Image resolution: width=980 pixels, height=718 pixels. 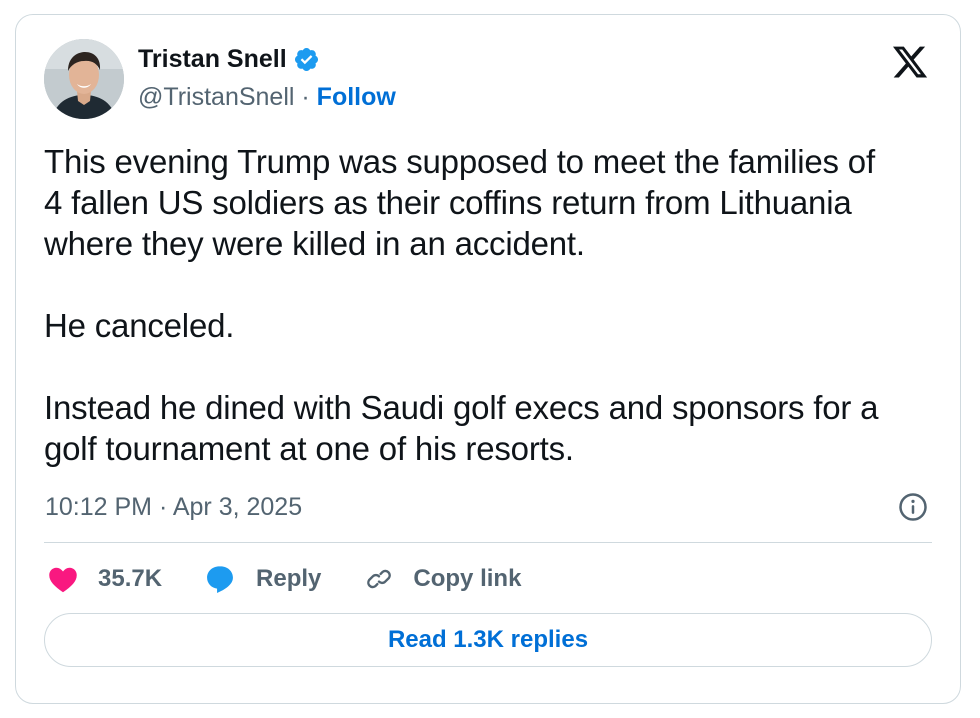 What do you see at coordinates (220, 579) in the screenshot?
I see `speech-bubble-icon` at bounding box center [220, 579].